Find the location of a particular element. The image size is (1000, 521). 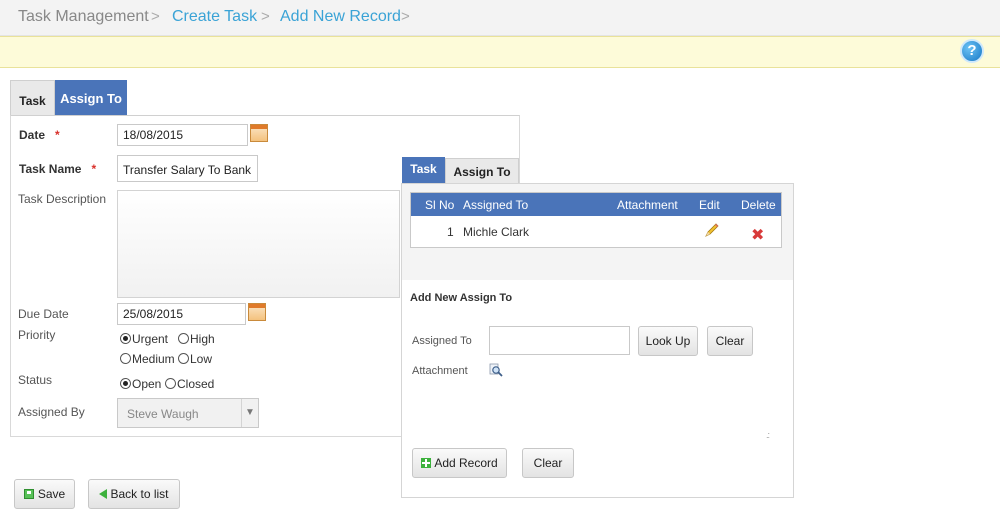

tab-assign-to: Assign To is located at coordinates (91, 97).